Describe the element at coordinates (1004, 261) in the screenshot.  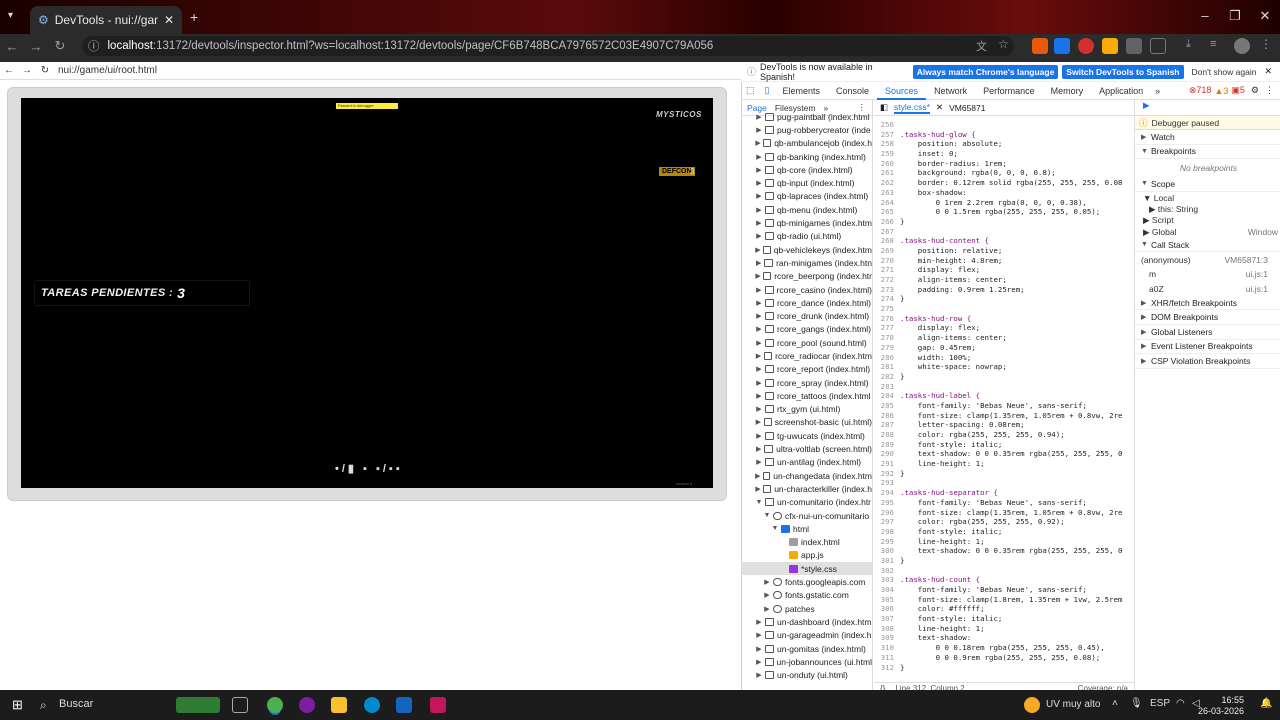
I see `code-line: 270 min-height: 4.8rem;` at that location.